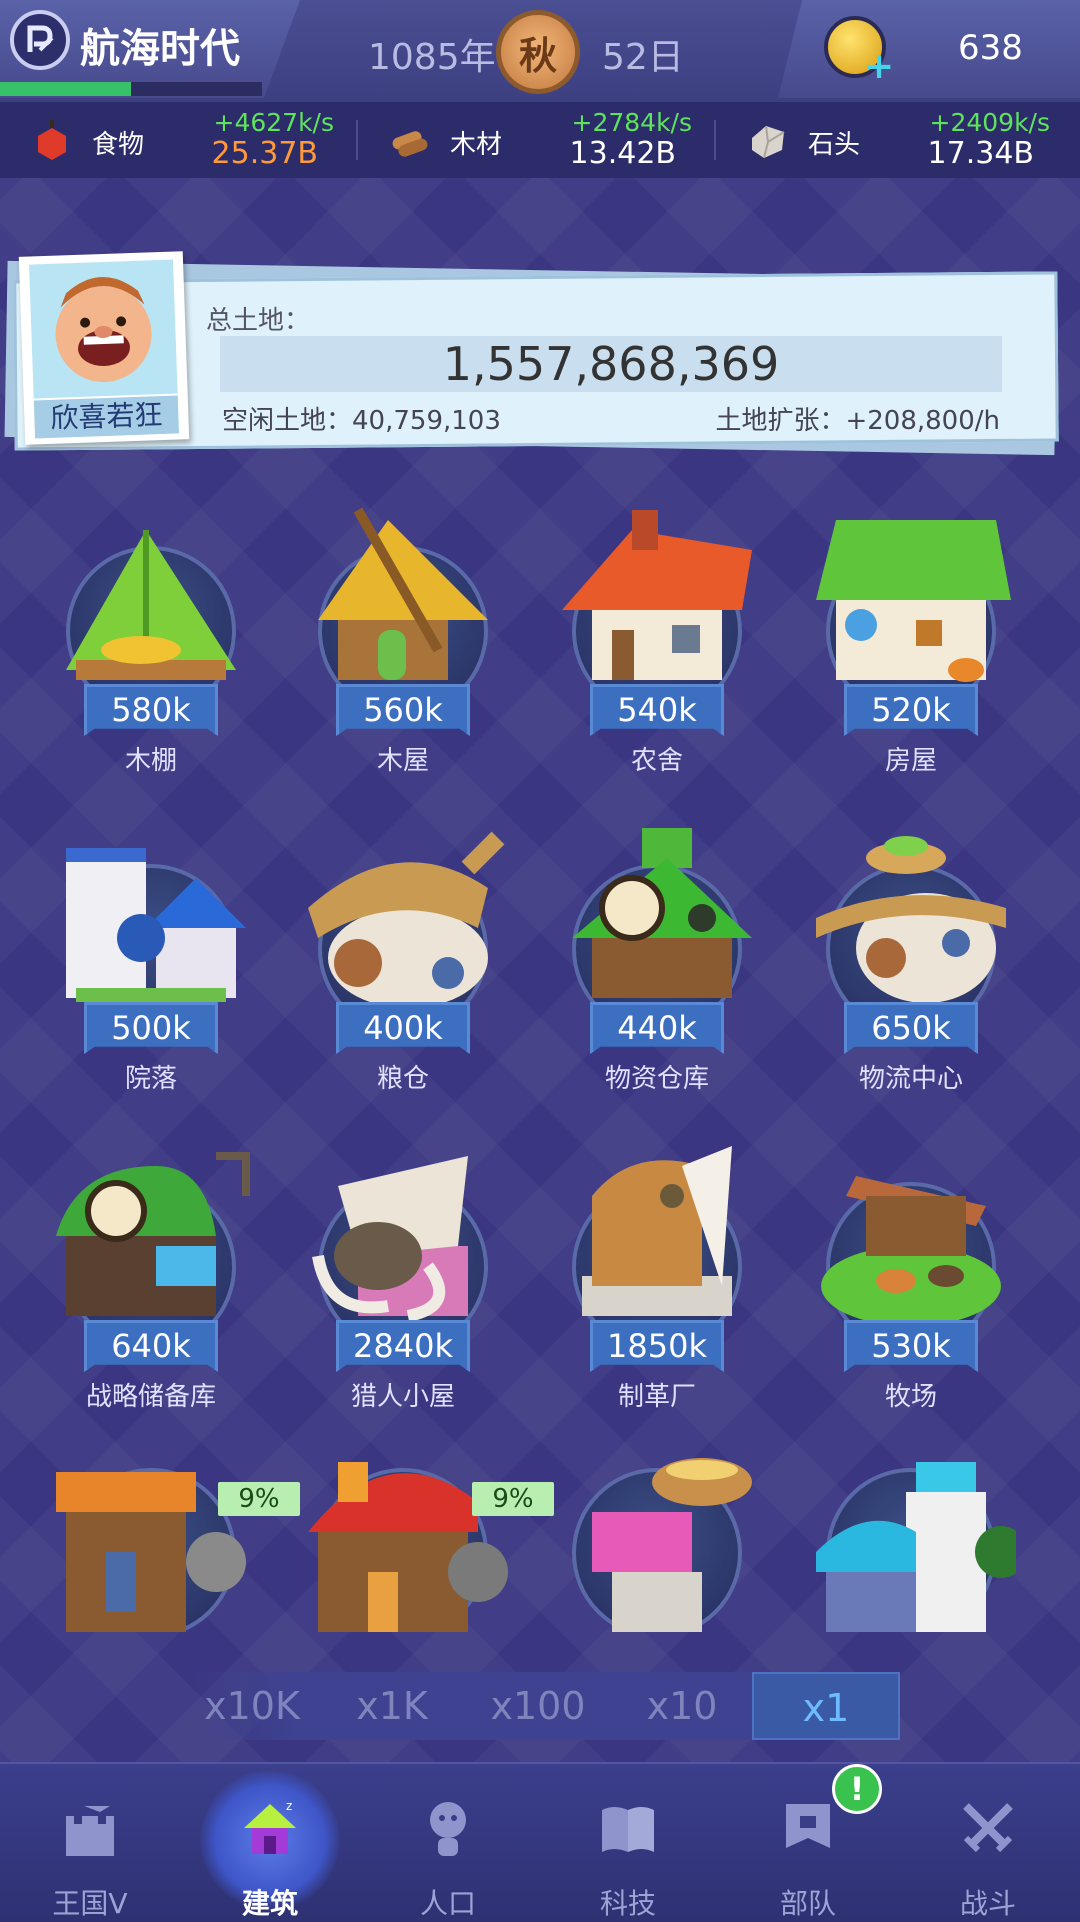  Describe the element at coordinates (911, 1286) in the screenshot. I see `building-card: 530k 牧场` at that location.